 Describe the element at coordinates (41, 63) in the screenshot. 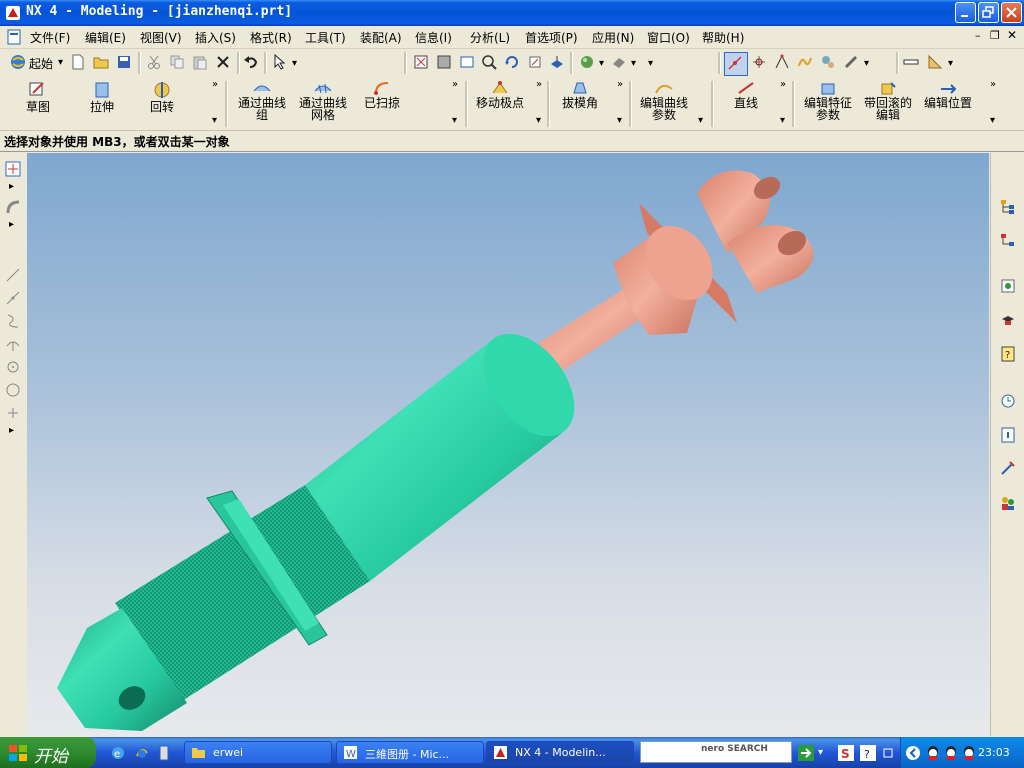

I see `start-button: 起始` at that location.